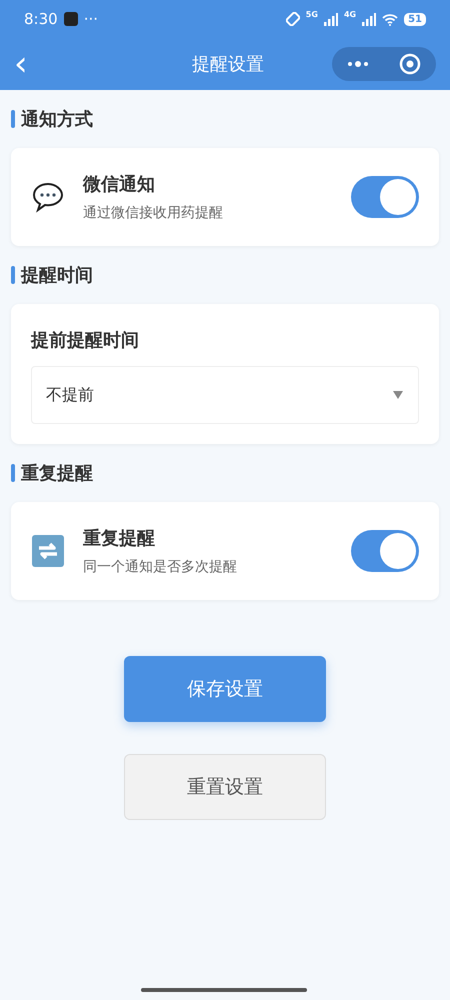 The image size is (450, 1000). Describe the element at coordinates (312, 14) in the screenshot. I see `network-label: 5G` at that location.